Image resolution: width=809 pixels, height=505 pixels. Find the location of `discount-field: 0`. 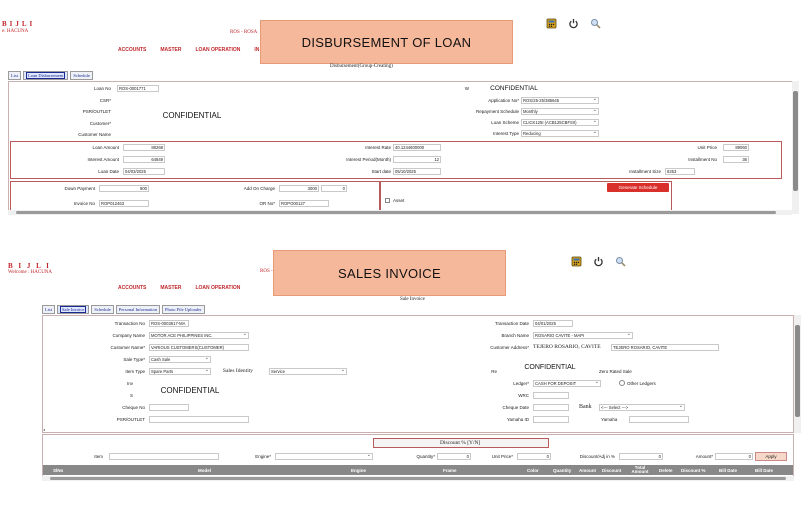

discount-field: 0 is located at coordinates (641, 456).